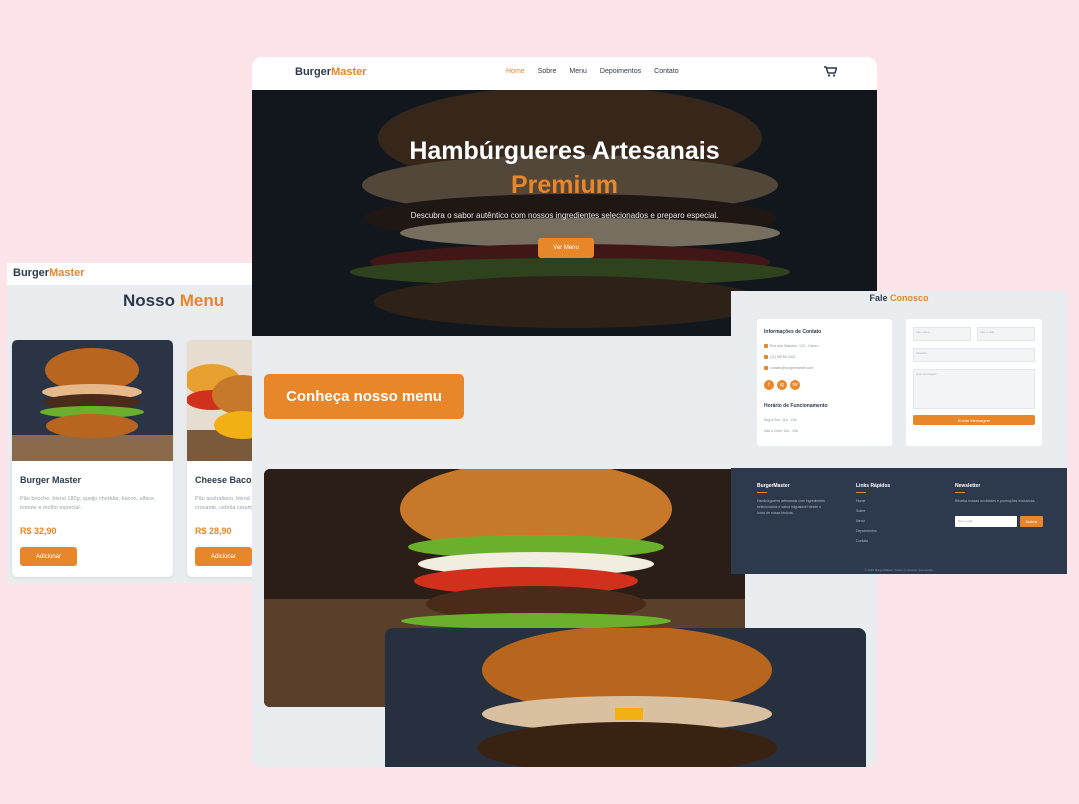  Describe the element at coordinates (866, 531) in the screenshot. I see `footer-link: Depoimentos` at that location.